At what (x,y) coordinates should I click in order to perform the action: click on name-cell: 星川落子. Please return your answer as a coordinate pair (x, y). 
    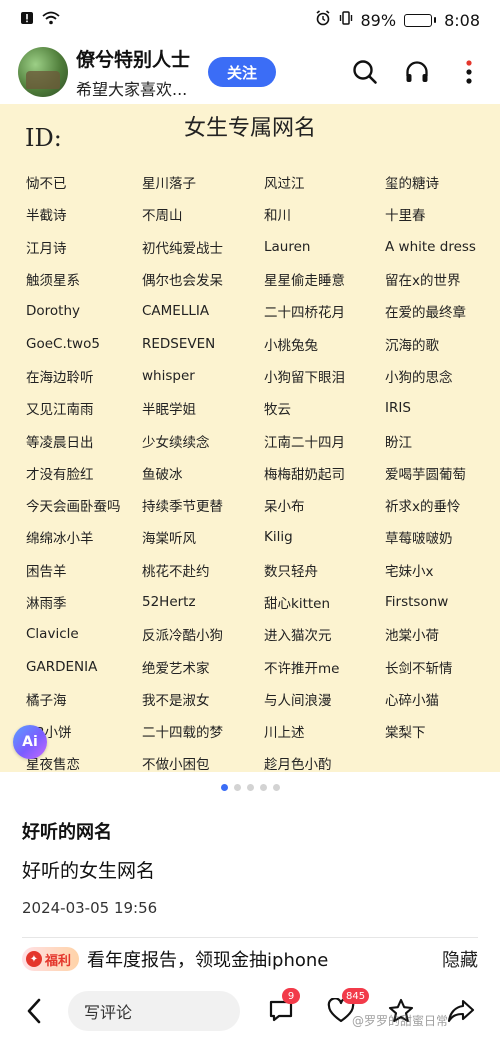
    Looking at the image, I should click on (169, 184).